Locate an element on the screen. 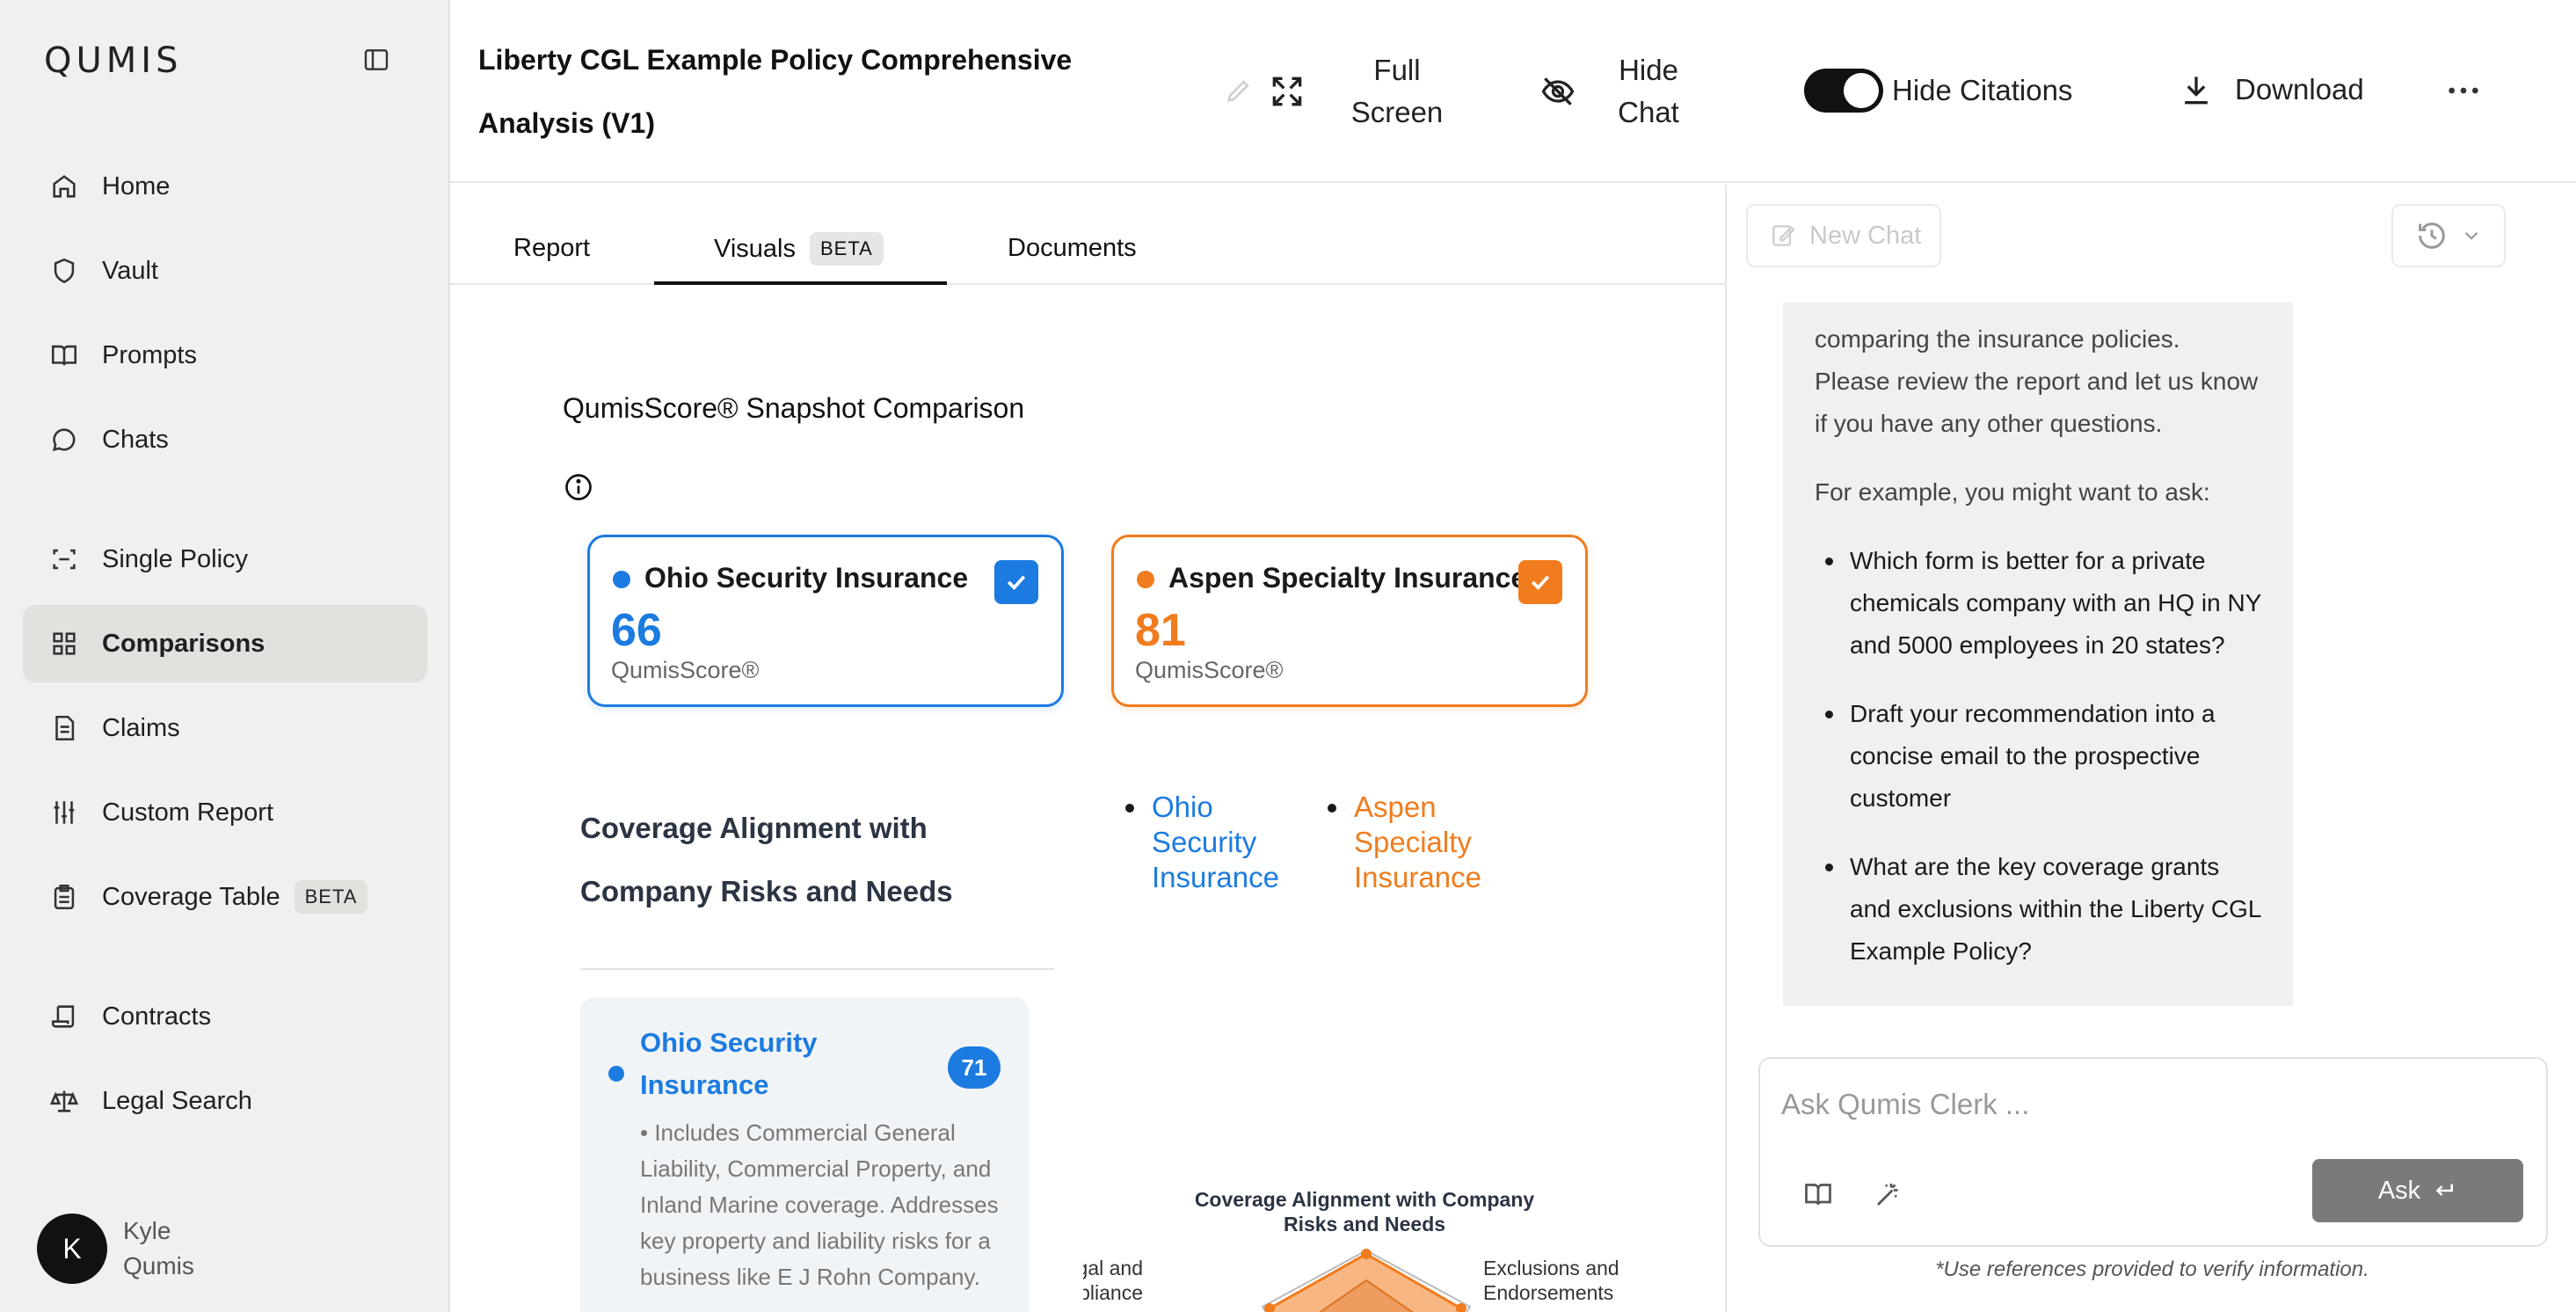  user-profile: K Kyle Qumis is located at coordinates (133, 1249).